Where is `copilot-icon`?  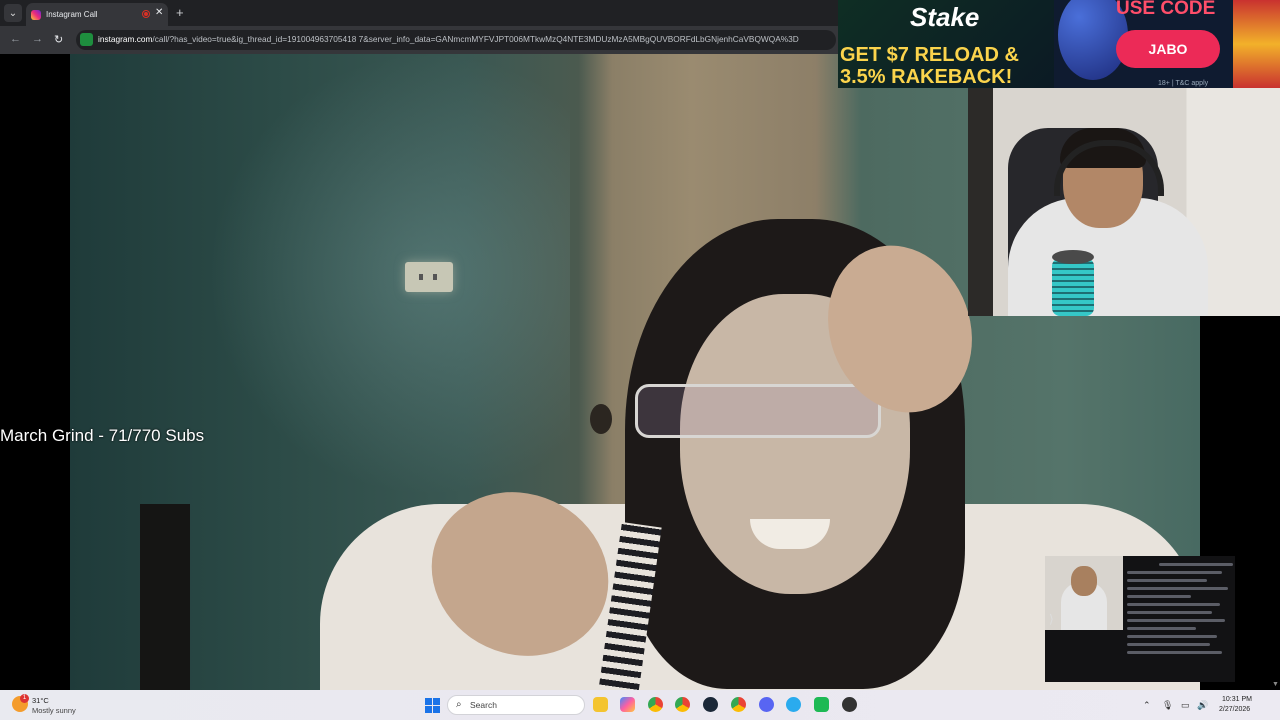 copilot-icon is located at coordinates (627, 704).